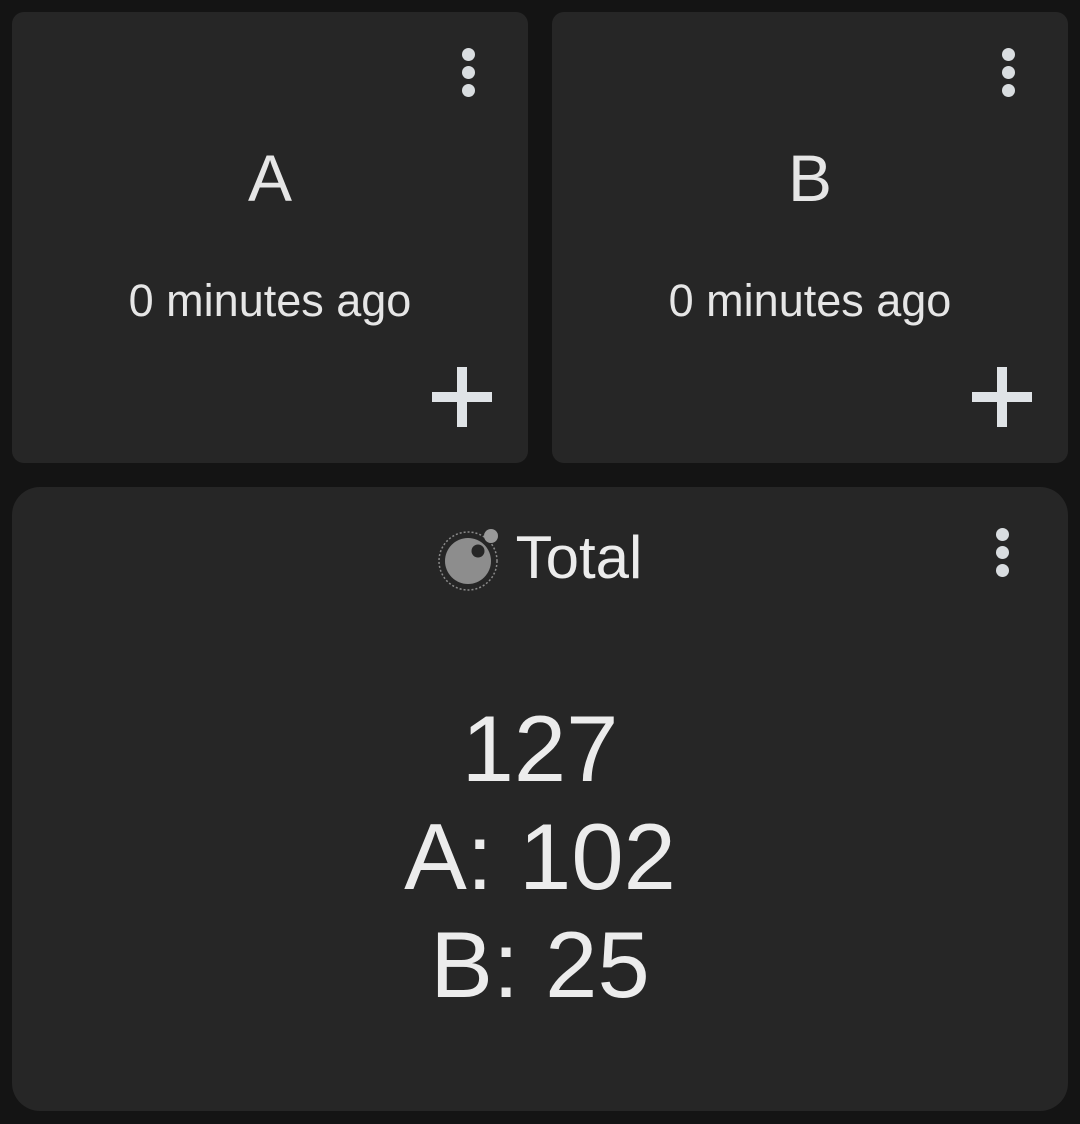 The image size is (1080, 1124). What do you see at coordinates (810, 178) in the screenshot?
I see `counter-name: B` at bounding box center [810, 178].